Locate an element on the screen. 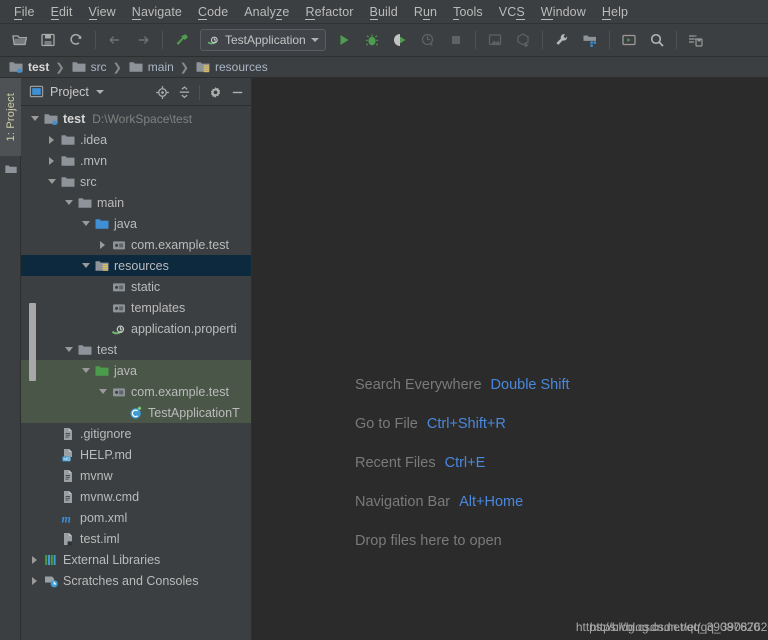  project-tree-scrollbar is located at coordinates (32, 342).